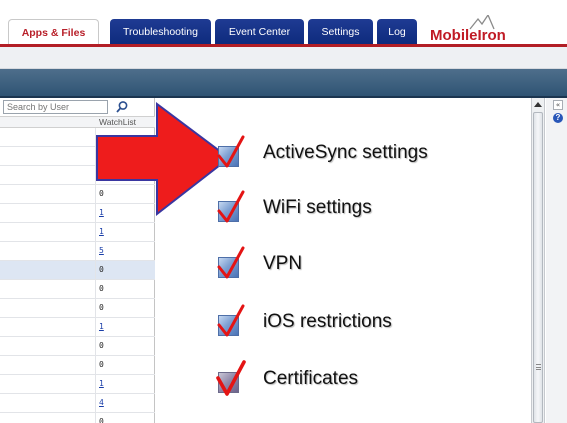 This screenshot has width=567, height=423. I want to click on tab-settings: Settings, so click(340, 32).